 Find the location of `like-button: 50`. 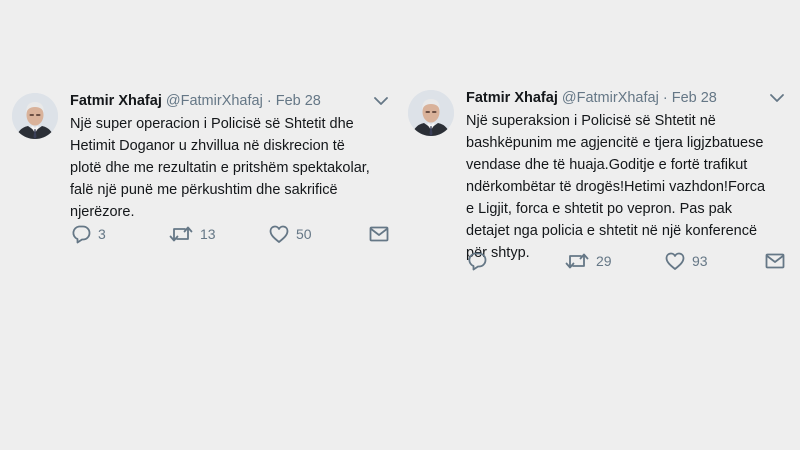

like-button: 50 is located at coordinates (290, 234).